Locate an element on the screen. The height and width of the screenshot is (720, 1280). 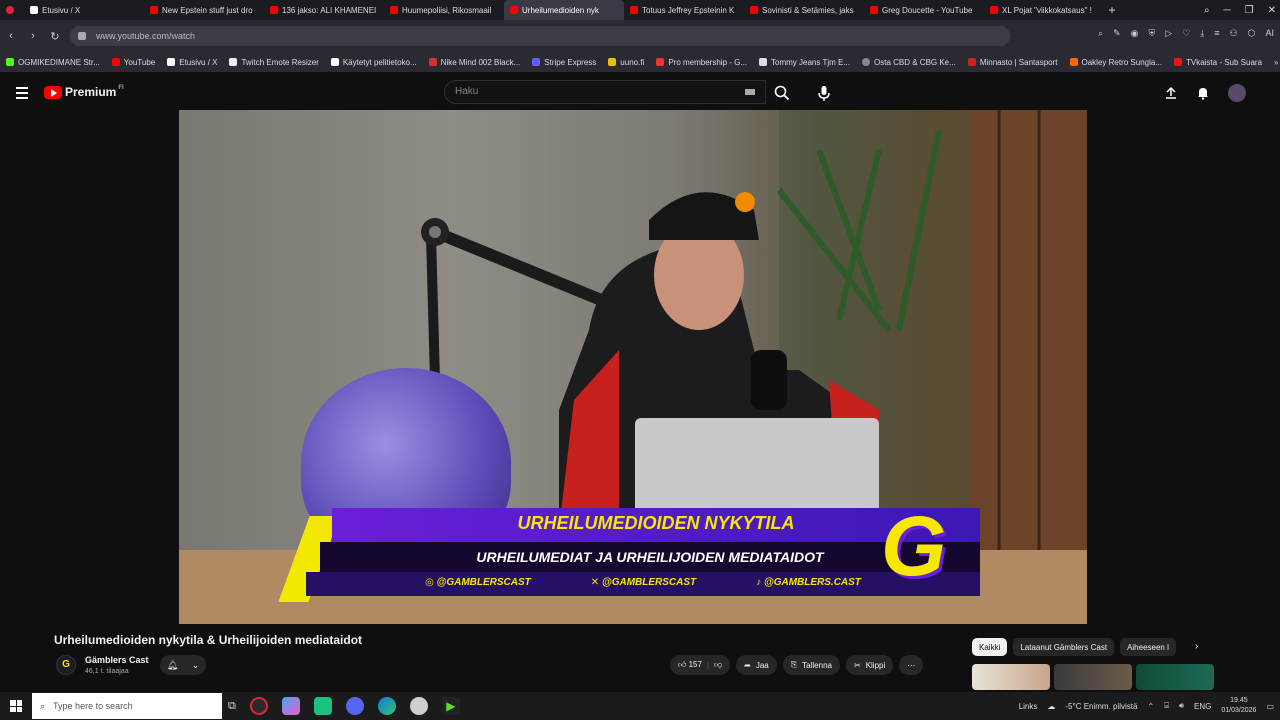
extension-icon: ⬡ is located at coordinates (1252, 33).